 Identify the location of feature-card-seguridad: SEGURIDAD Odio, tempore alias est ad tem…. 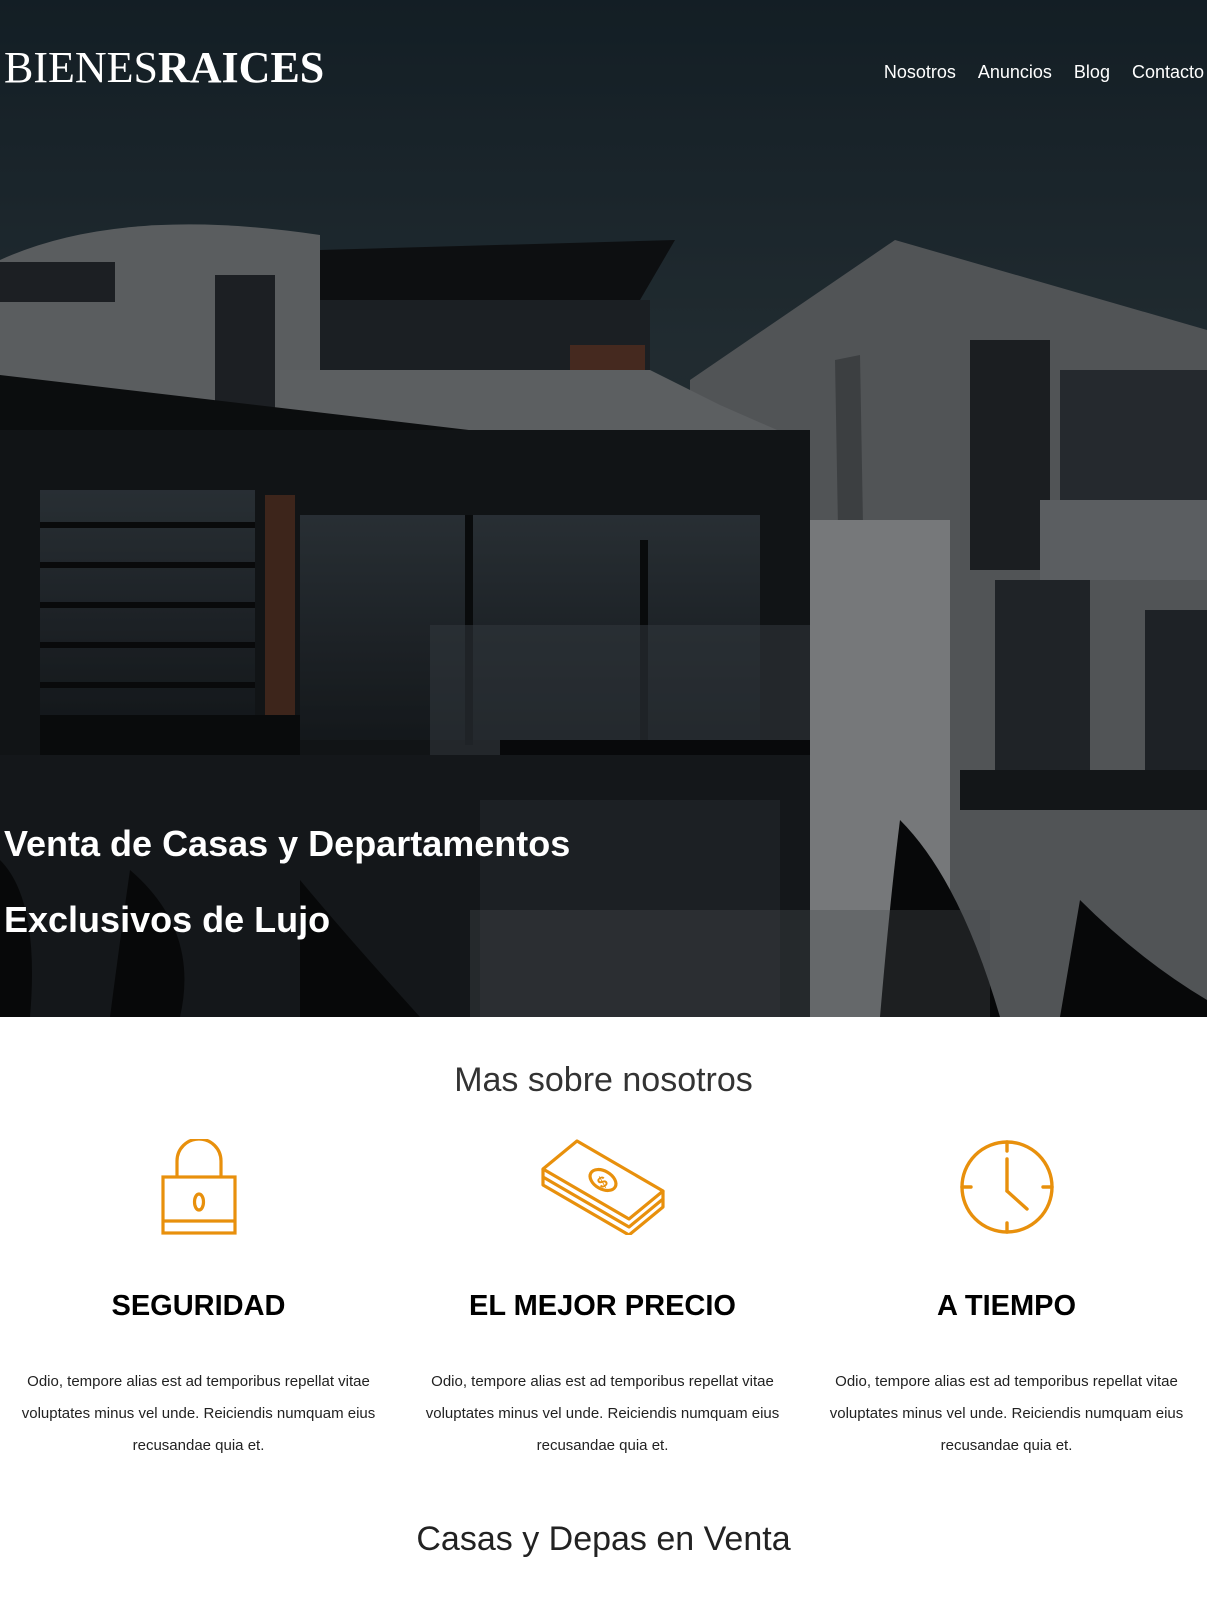
(198, 1300).